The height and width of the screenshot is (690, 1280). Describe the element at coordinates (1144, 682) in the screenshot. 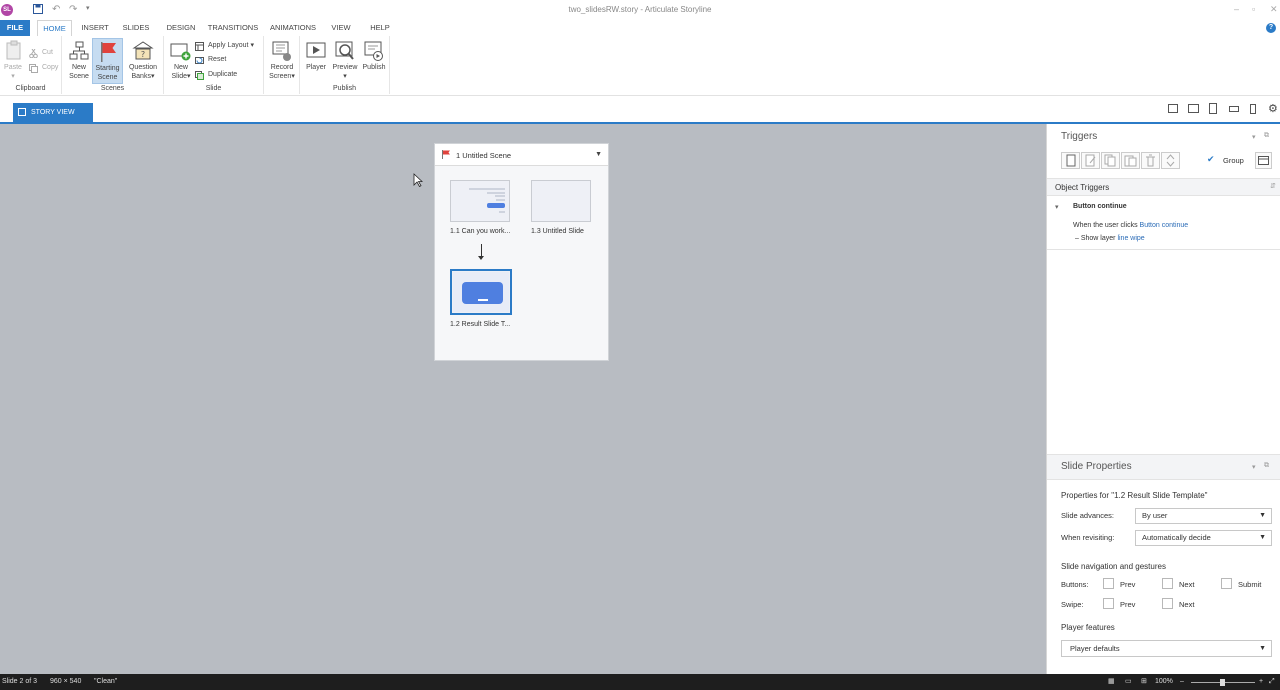

I see `preview-mode-icon: ⊞` at that location.